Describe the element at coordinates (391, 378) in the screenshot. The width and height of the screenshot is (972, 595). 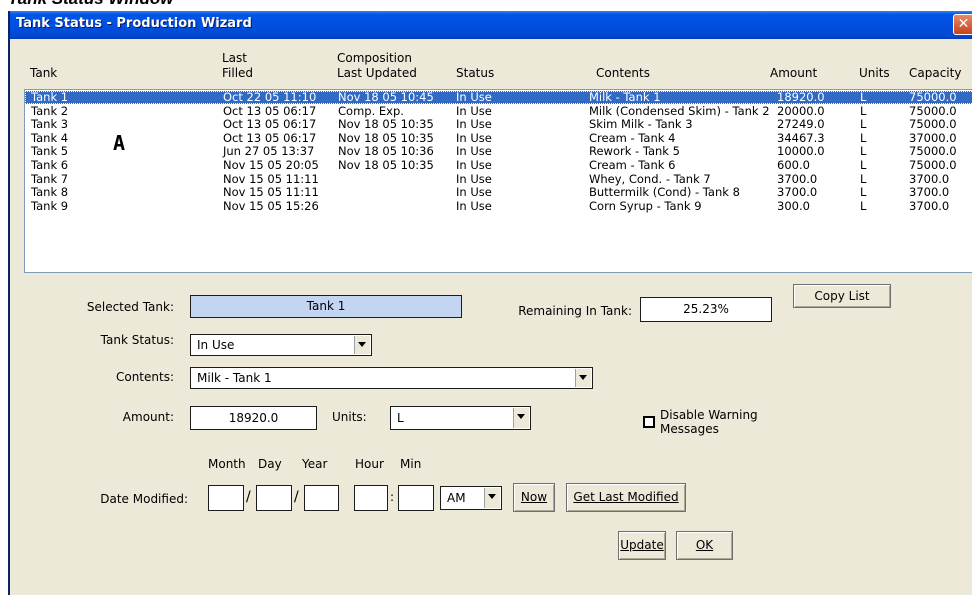
I see `contents-dropdown: Milk - Tank 1` at that location.